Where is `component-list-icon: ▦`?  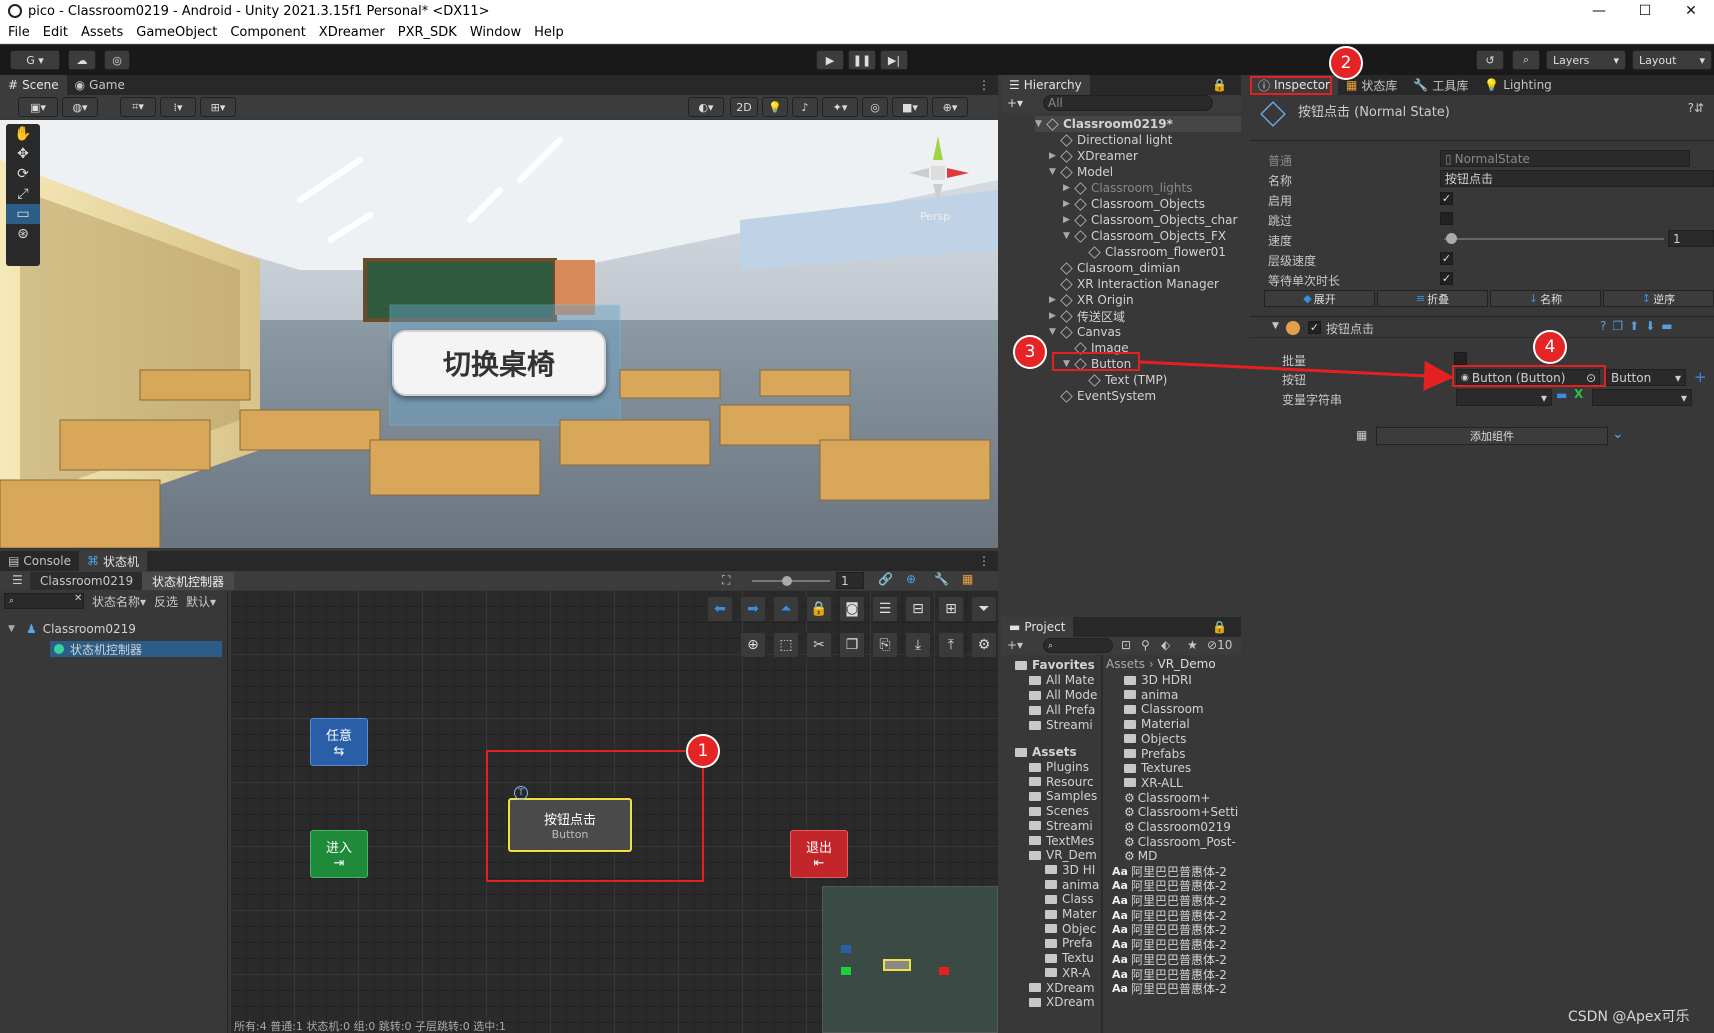
component-list-icon: ▦ is located at coordinates (1361, 435).